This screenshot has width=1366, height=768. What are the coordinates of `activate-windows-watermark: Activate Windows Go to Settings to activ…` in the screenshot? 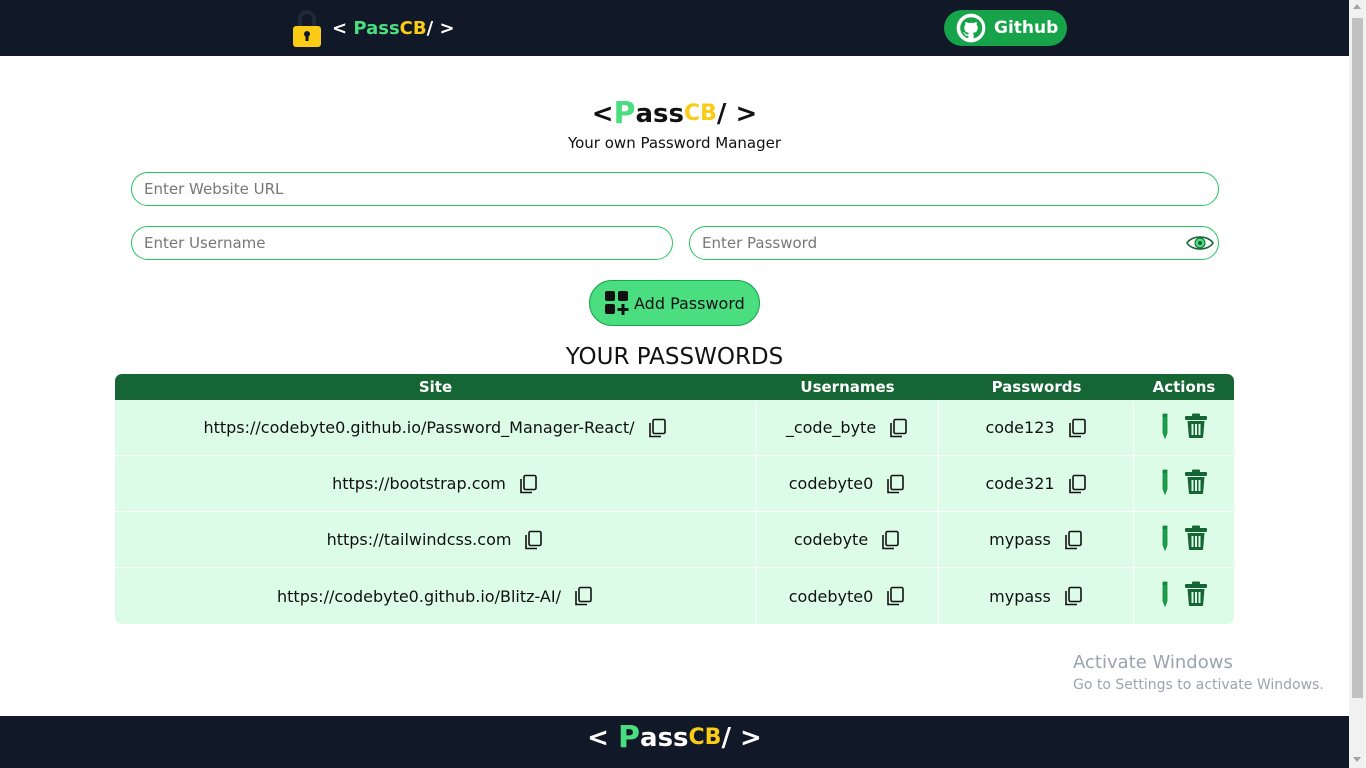 It's located at (1198, 672).